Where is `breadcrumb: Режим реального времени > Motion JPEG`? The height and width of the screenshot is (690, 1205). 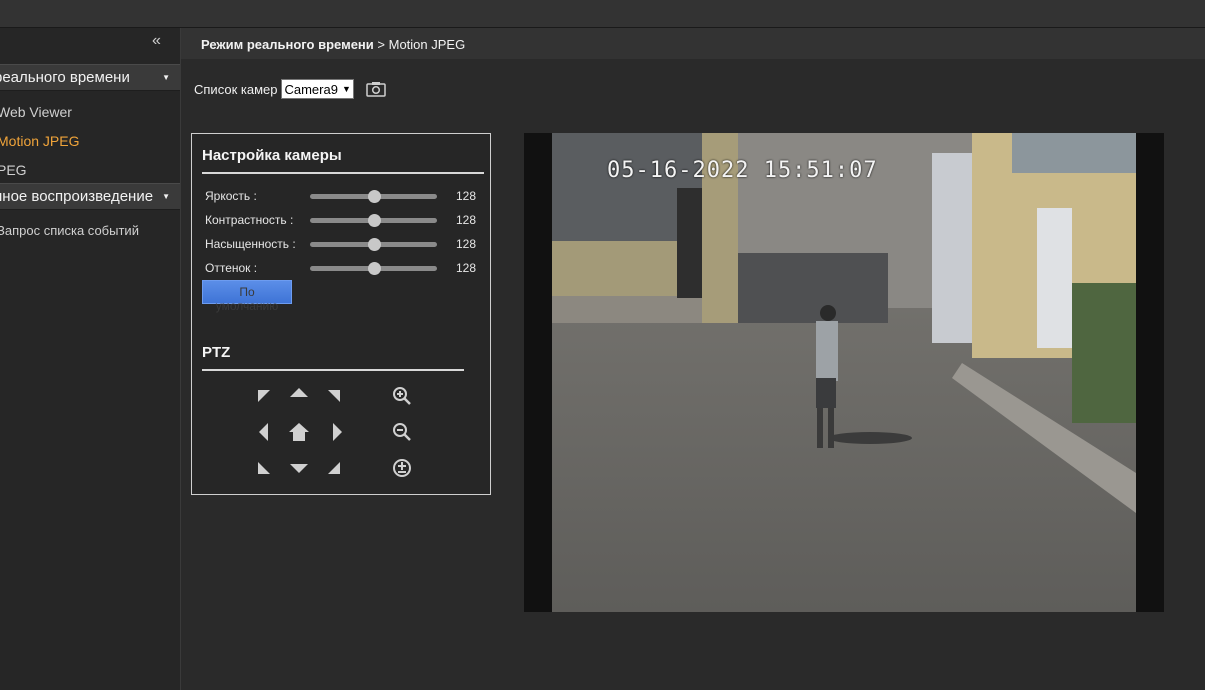 breadcrumb: Режим реального времени > Motion JPEG is located at coordinates (333, 44).